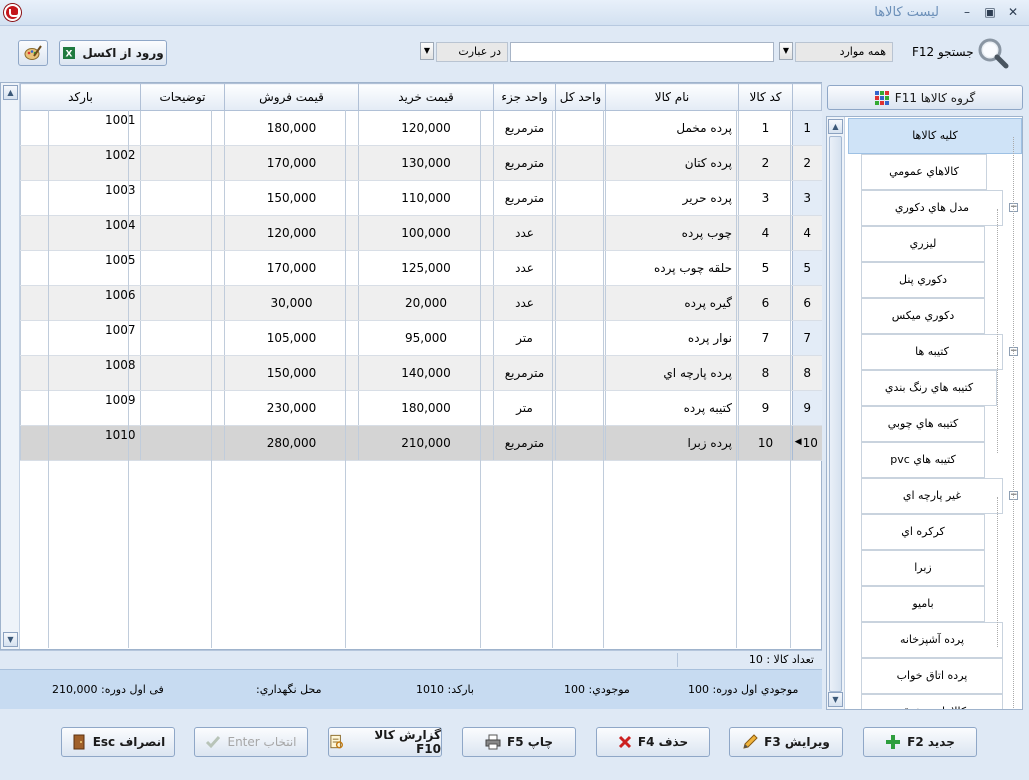  I want to click on tree-node: کليه کالاها, so click(935, 136).